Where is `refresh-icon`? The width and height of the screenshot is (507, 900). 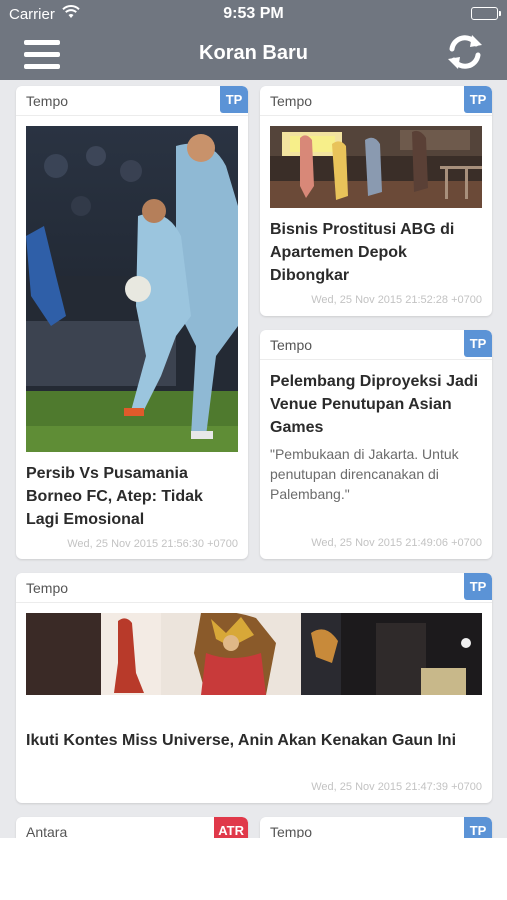 refresh-icon is located at coordinates (465, 52).